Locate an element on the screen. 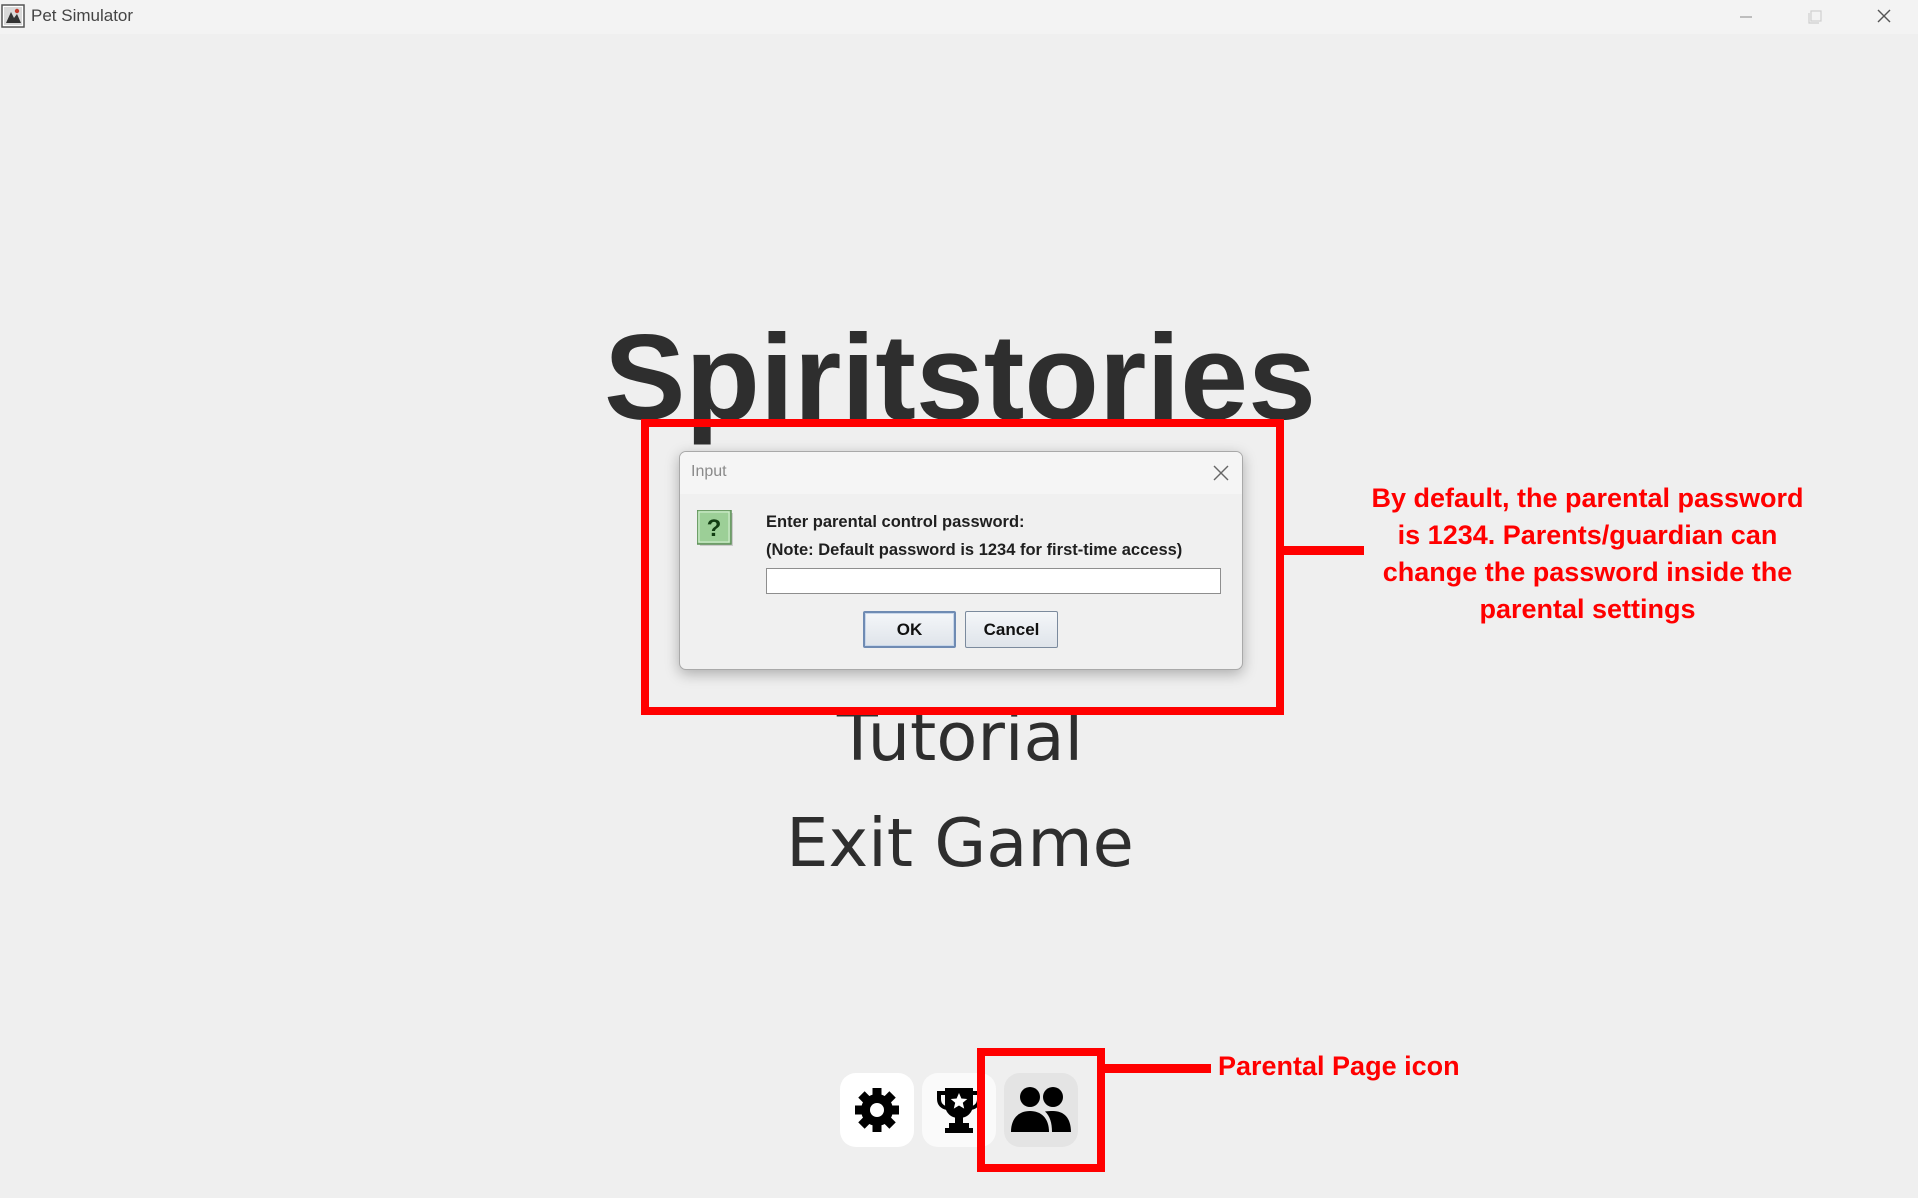 This screenshot has height=1198, width=1918. minimize-button is located at coordinates (1746, 17).